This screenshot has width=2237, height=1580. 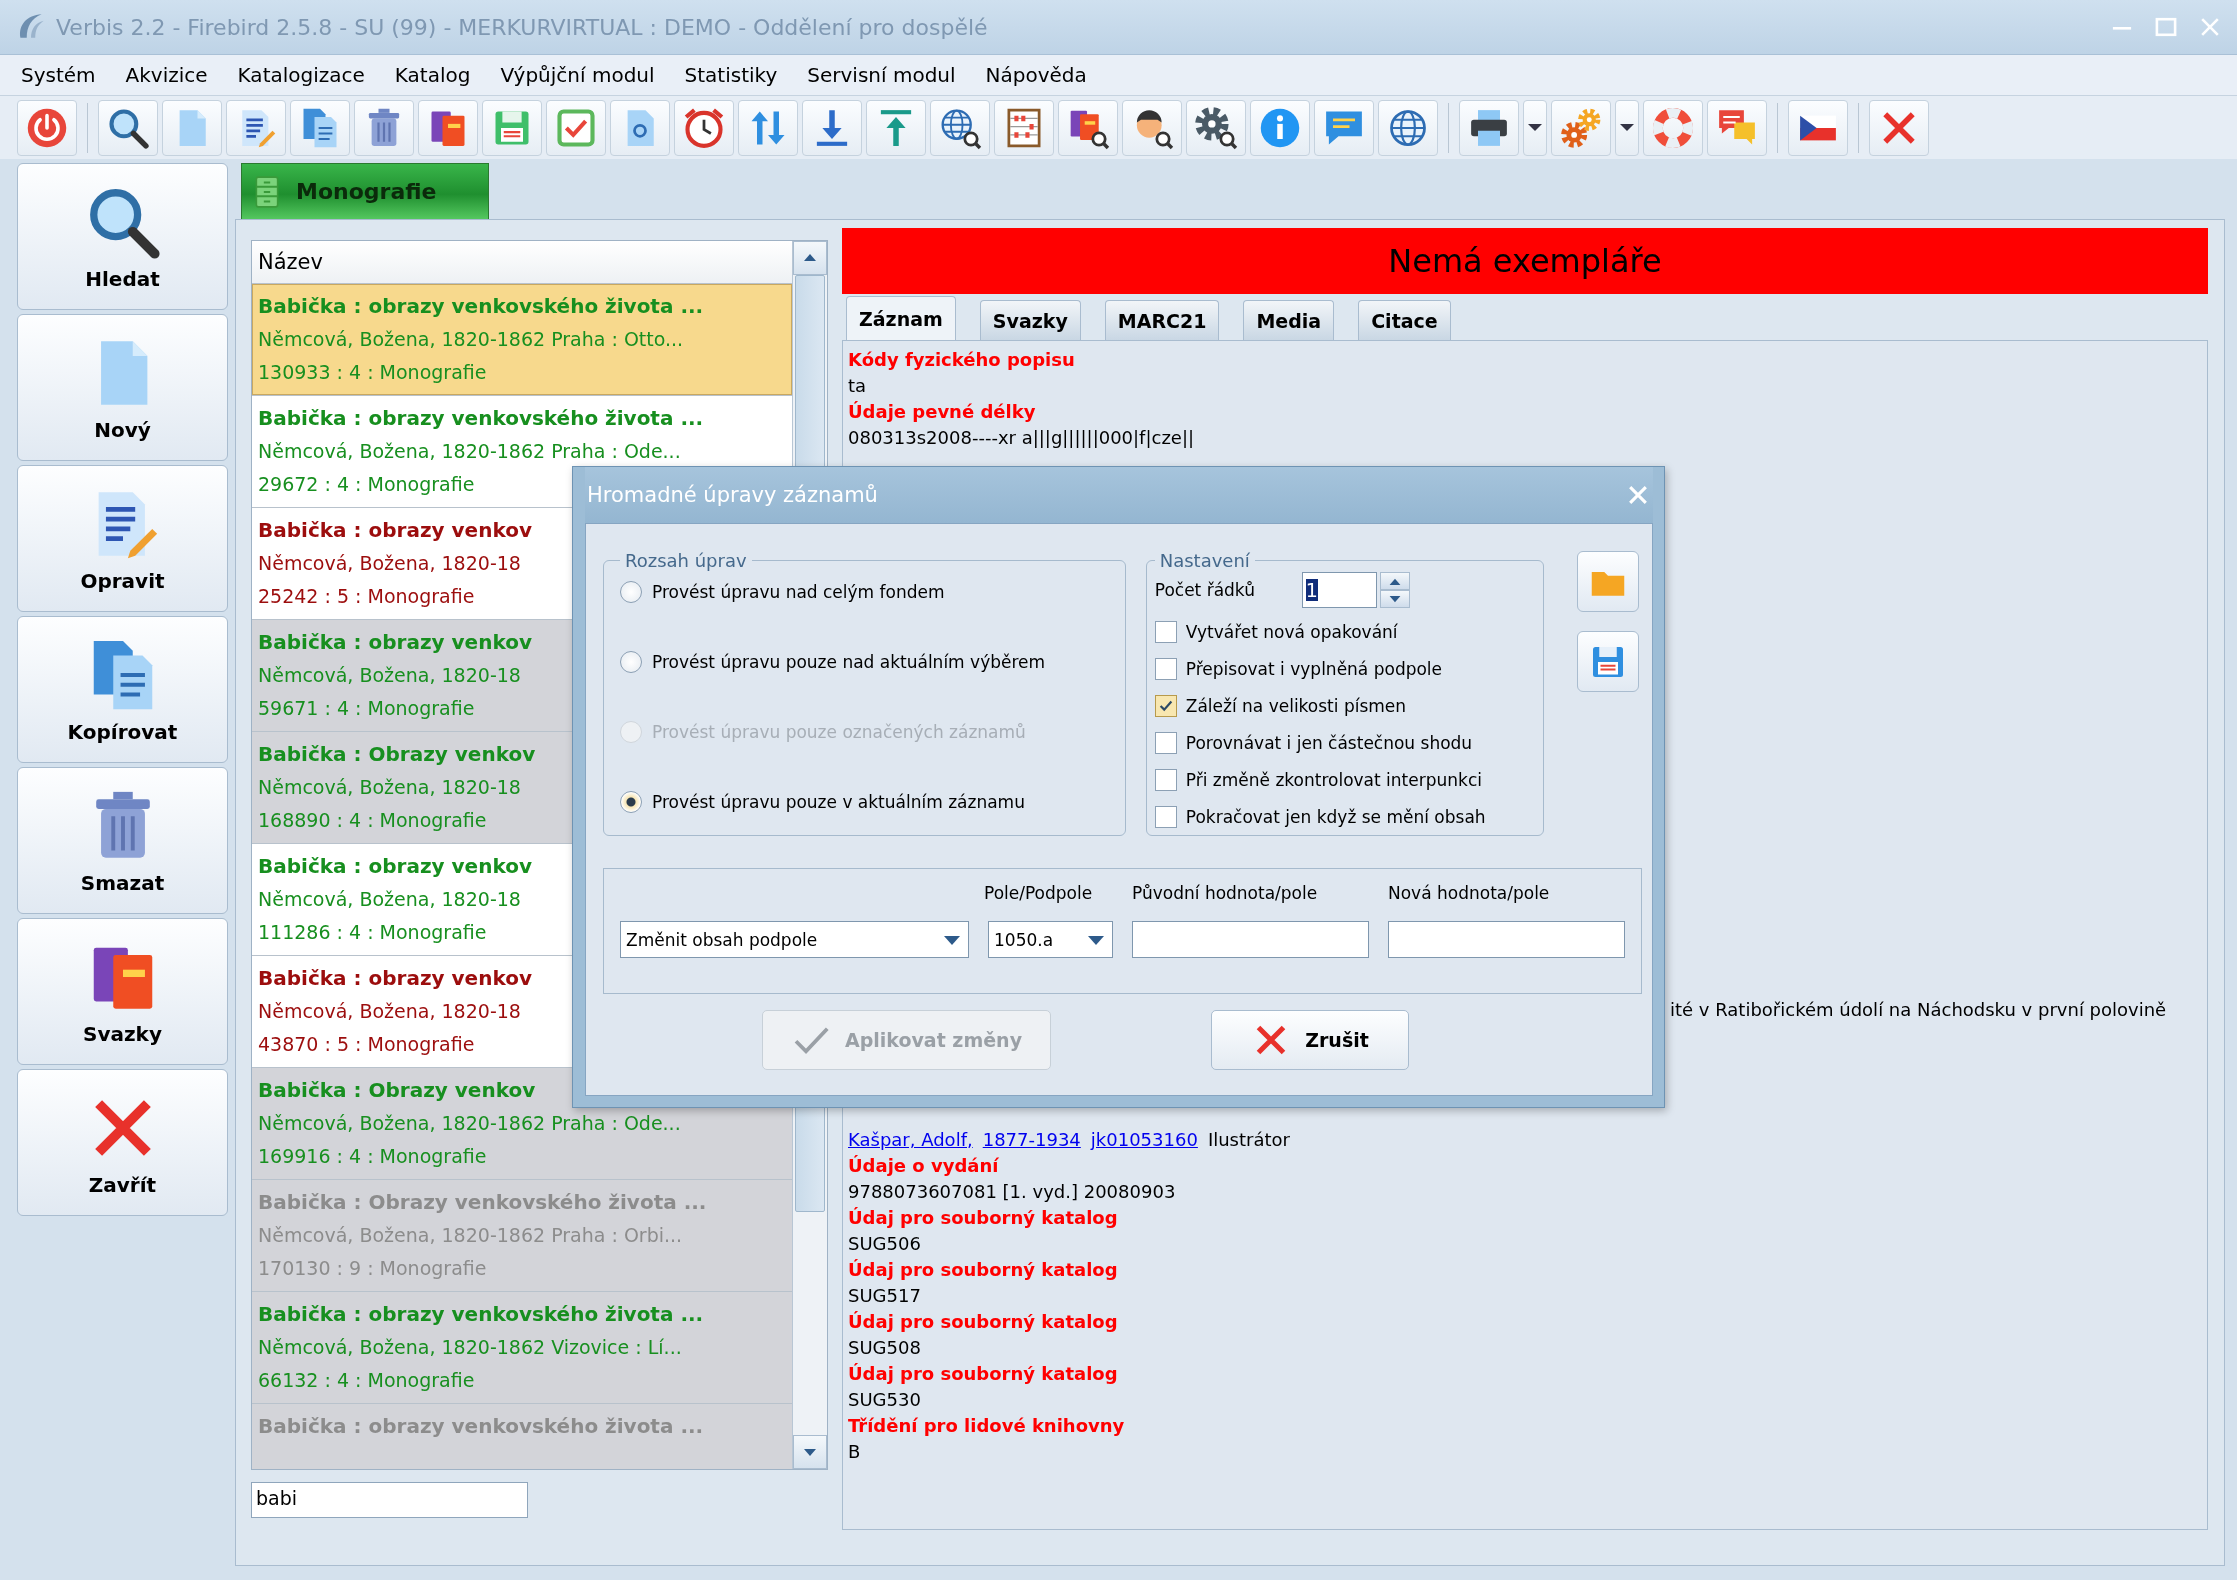 What do you see at coordinates (686, 560) in the screenshot?
I see `group-label: Rozsah úprav` at bounding box center [686, 560].